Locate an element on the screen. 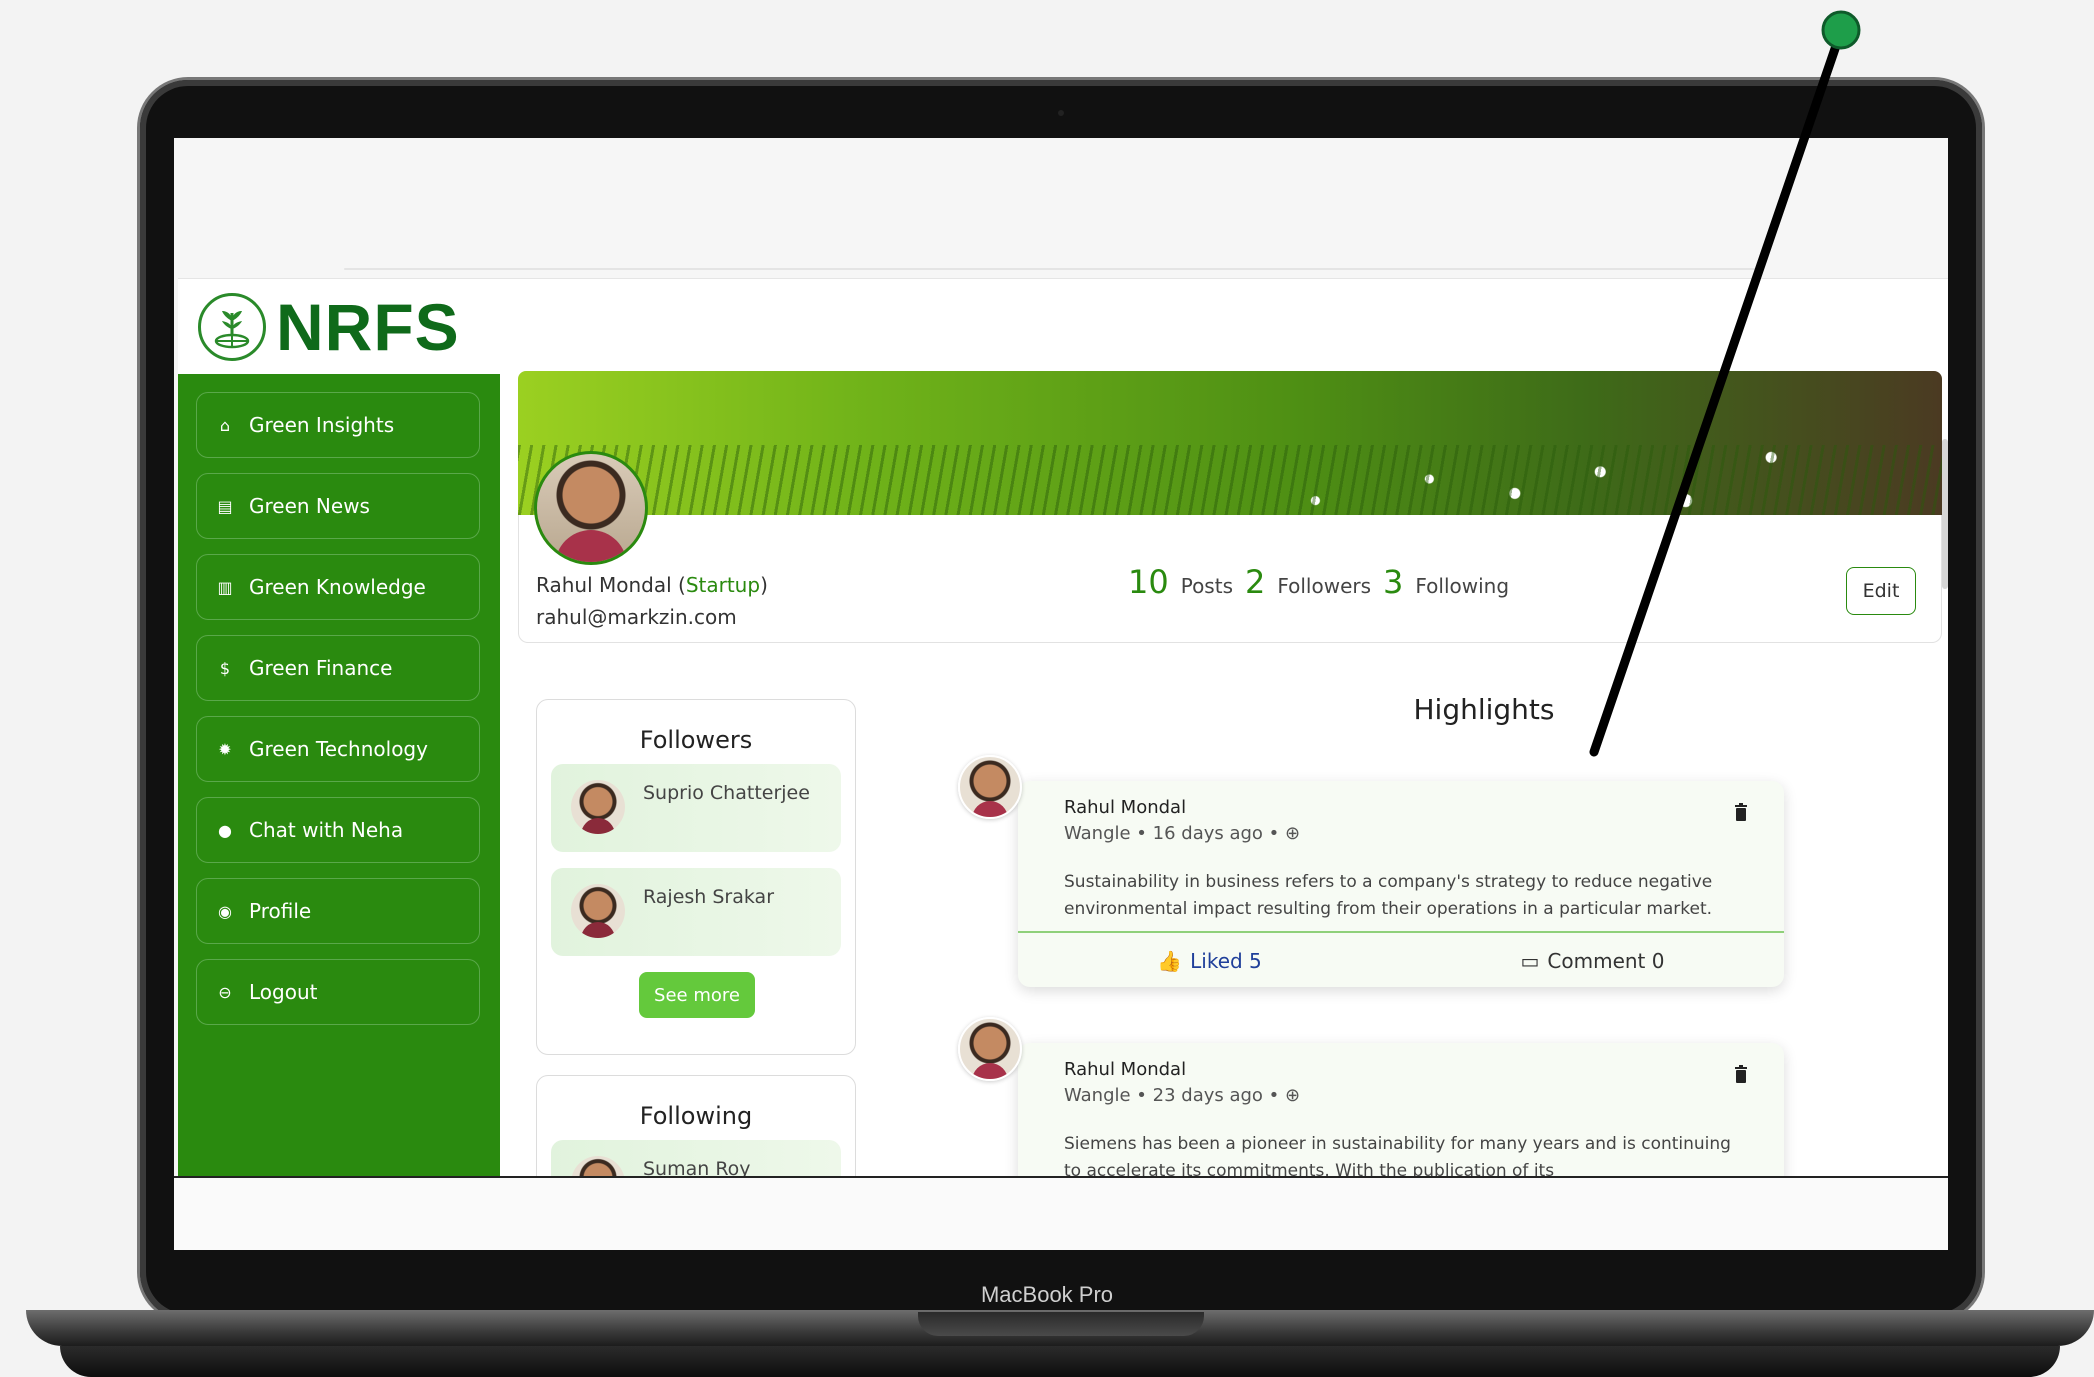  callout-pointer is located at coordinates (1725, 383).